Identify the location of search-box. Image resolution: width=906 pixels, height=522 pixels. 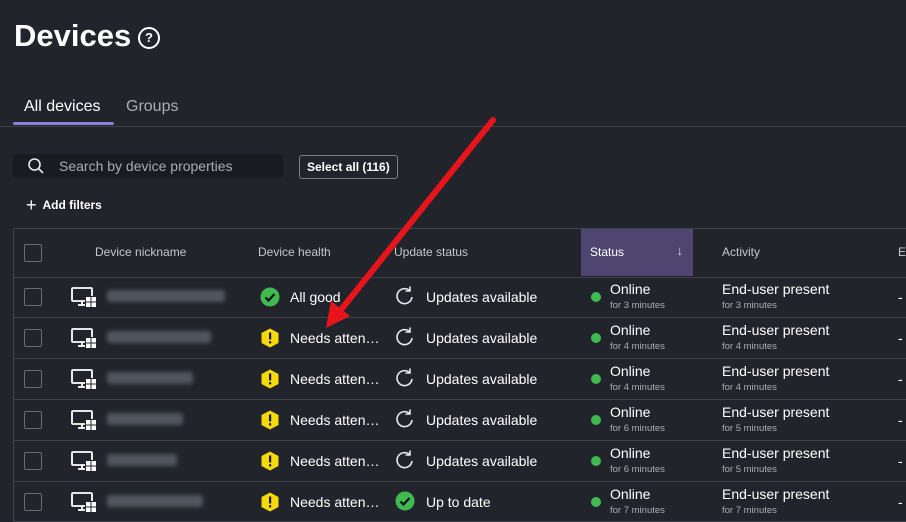
(148, 166).